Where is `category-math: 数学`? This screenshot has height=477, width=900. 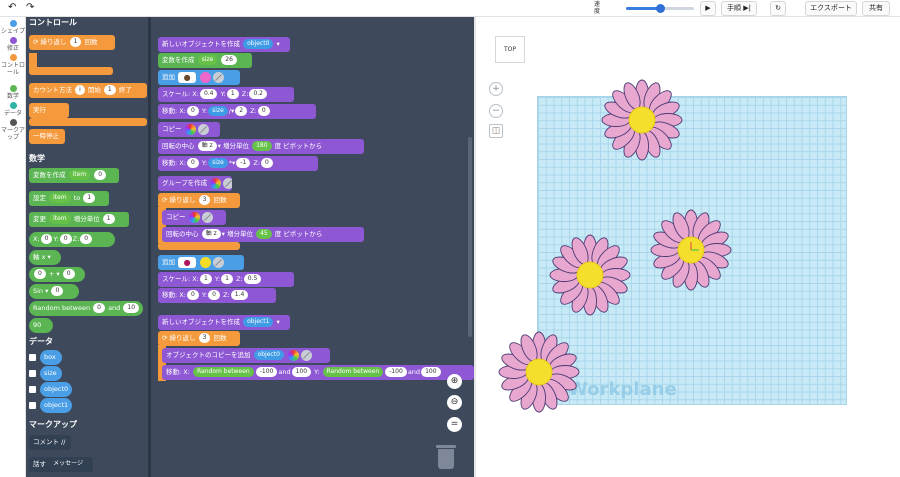 category-math: 数学 is located at coordinates (13, 92).